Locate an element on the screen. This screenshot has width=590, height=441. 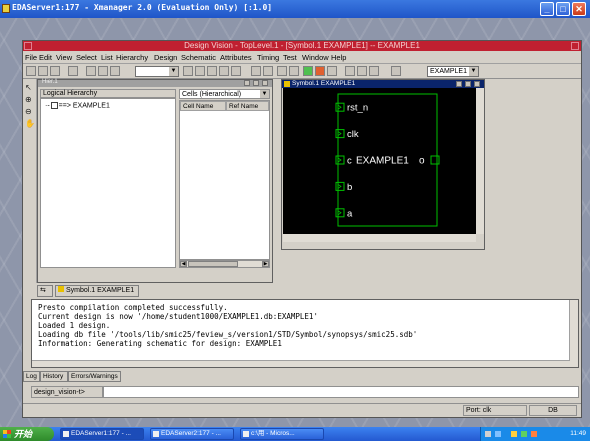
column-header-ref-name: Ref Name is located at coordinates (247, 106).